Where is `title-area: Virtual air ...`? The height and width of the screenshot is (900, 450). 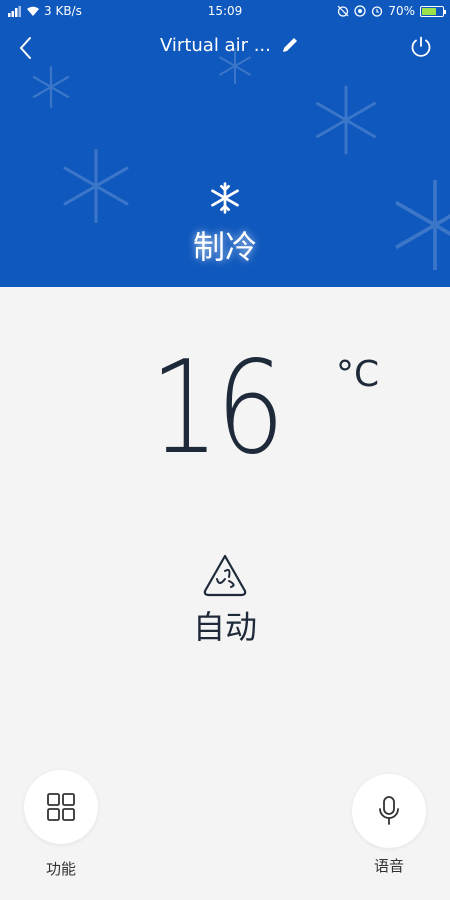 title-area: Virtual air ... is located at coordinates (230, 45).